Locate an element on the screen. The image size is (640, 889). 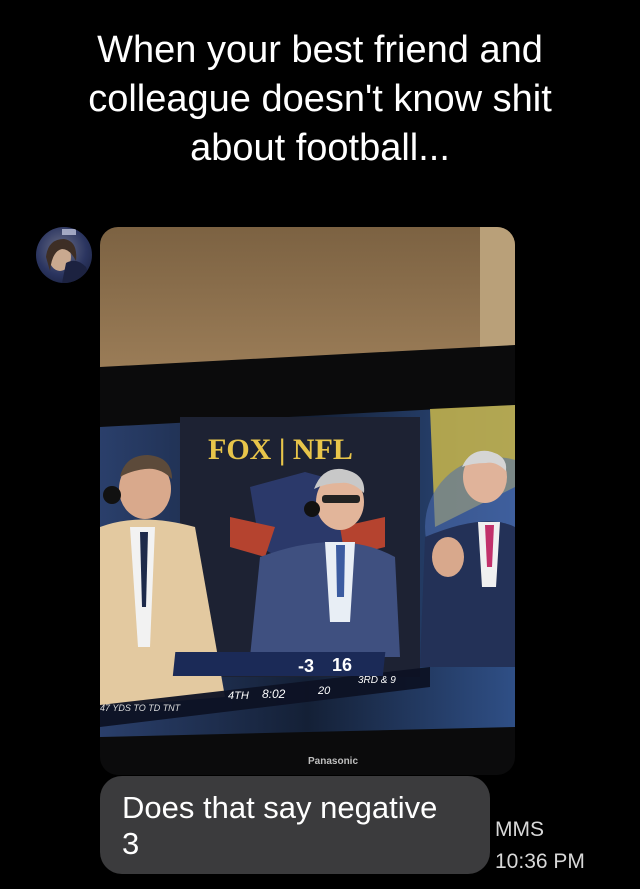
message-meta: MMS 10:36 PM is located at coordinates (540, 846).